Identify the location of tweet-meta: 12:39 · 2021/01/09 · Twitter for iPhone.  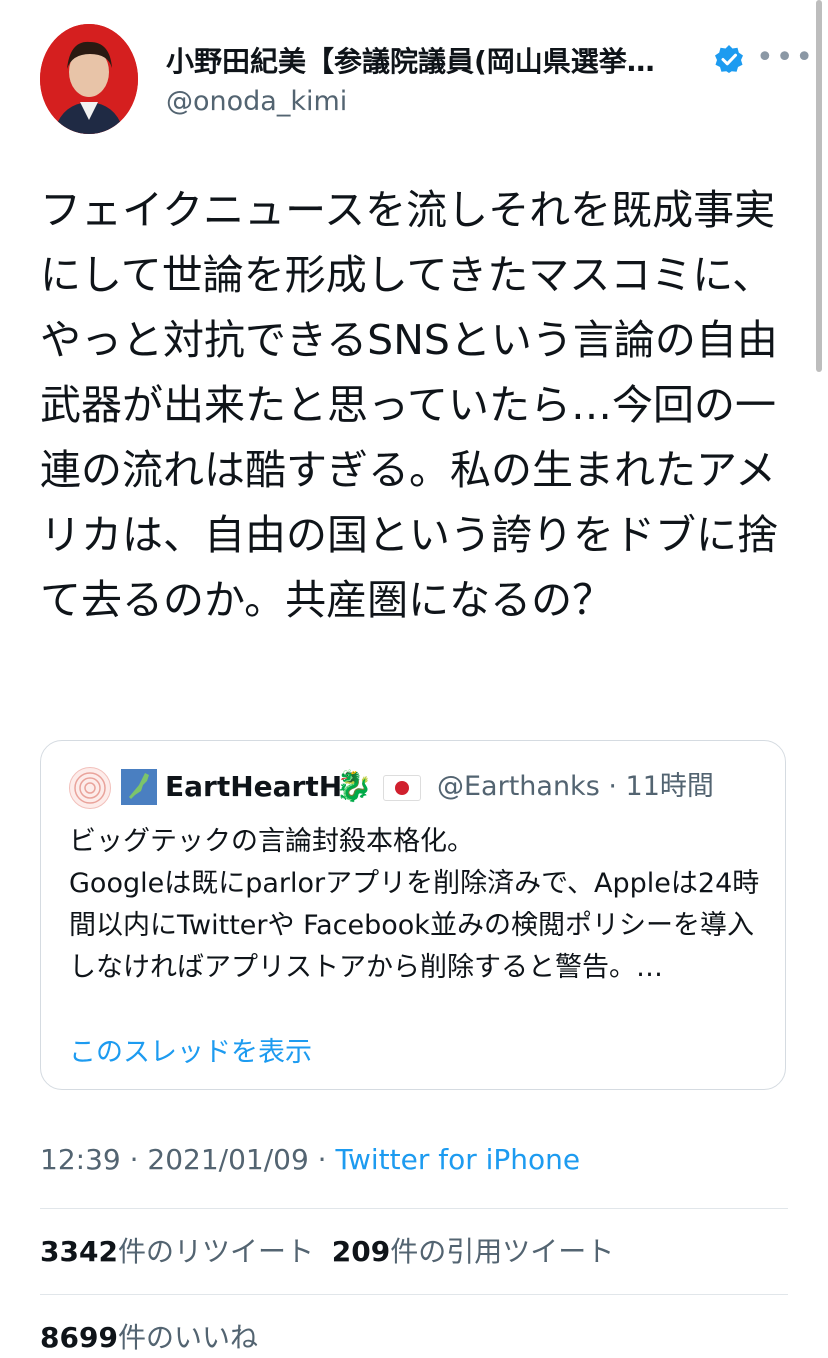
(310, 1160).